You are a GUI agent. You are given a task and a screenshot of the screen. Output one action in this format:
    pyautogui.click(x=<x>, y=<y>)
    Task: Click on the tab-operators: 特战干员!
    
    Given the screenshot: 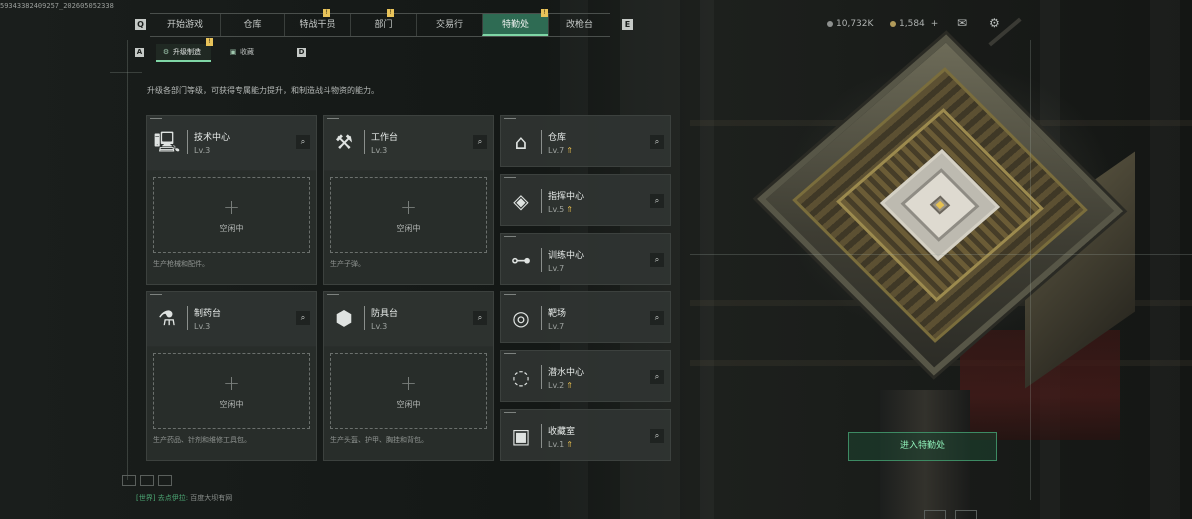 What is the action you would take?
    pyautogui.click(x=317, y=22)
    